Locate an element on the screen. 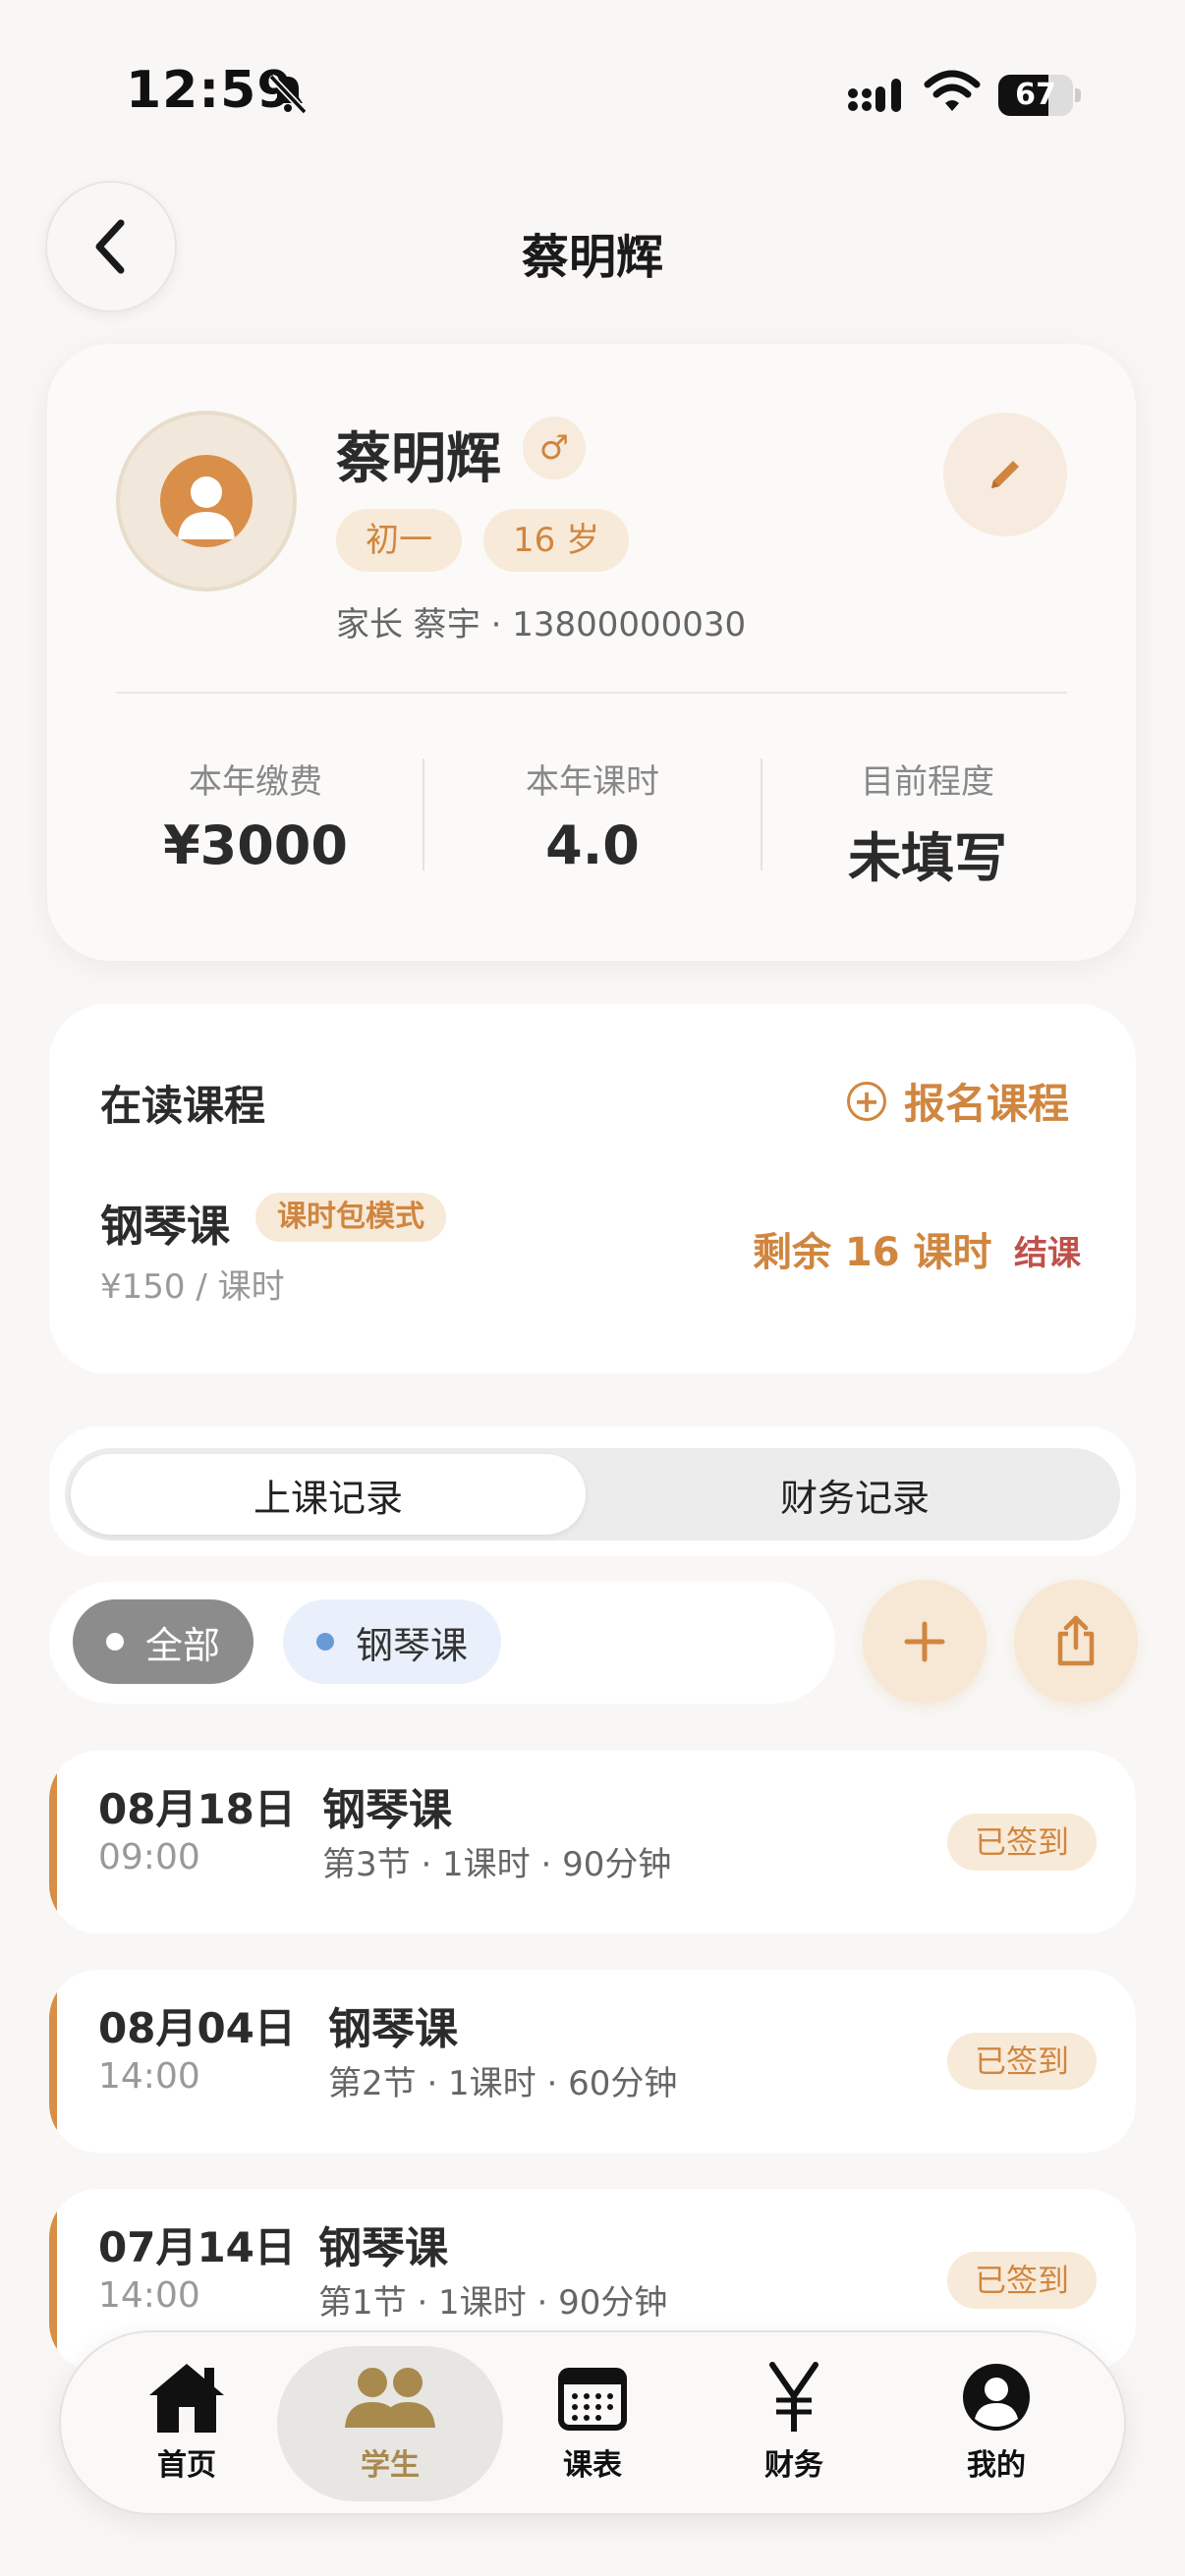  battery-indicator: 67 is located at coordinates (1040, 95).